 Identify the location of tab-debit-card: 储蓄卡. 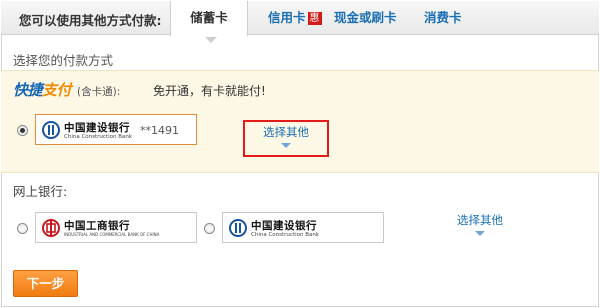
(209, 22).